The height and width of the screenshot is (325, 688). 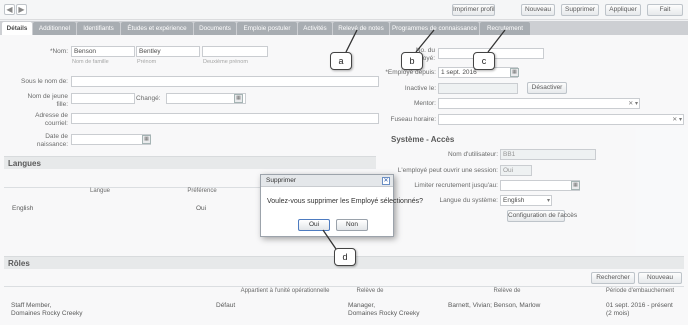 I want to click on callout-c: c, so click(x=484, y=61).